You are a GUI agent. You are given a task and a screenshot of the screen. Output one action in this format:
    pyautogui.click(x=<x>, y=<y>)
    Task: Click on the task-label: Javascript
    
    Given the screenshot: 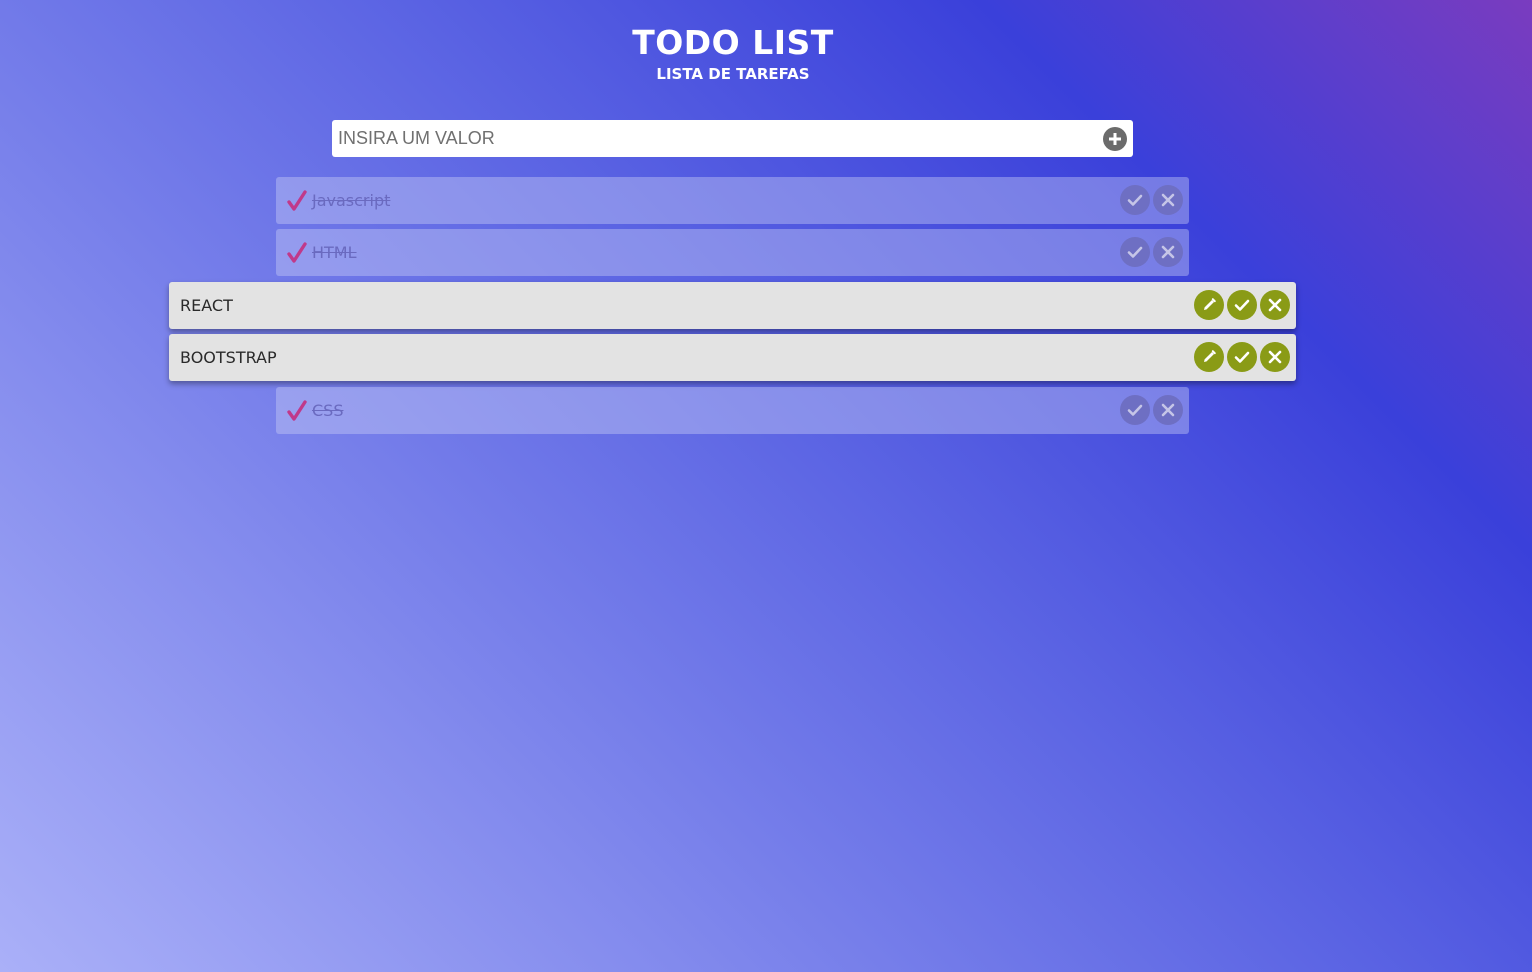 What is the action you would take?
    pyautogui.click(x=351, y=200)
    